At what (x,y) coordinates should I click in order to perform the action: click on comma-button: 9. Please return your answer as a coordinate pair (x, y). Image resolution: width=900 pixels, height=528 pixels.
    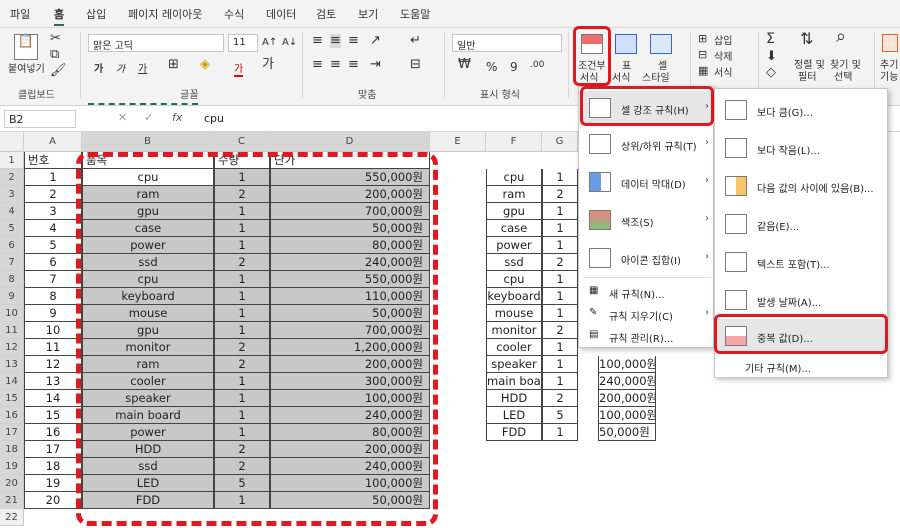
    Looking at the image, I should click on (514, 67).